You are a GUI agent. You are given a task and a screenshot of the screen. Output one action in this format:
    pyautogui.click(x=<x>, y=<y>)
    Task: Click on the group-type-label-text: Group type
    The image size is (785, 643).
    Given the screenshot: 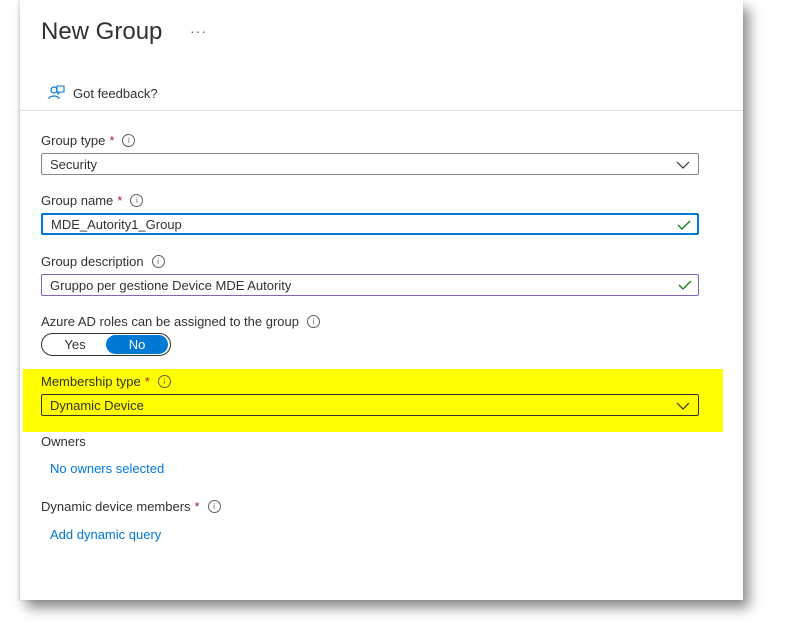 What is the action you would take?
    pyautogui.click(x=73, y=140)
    